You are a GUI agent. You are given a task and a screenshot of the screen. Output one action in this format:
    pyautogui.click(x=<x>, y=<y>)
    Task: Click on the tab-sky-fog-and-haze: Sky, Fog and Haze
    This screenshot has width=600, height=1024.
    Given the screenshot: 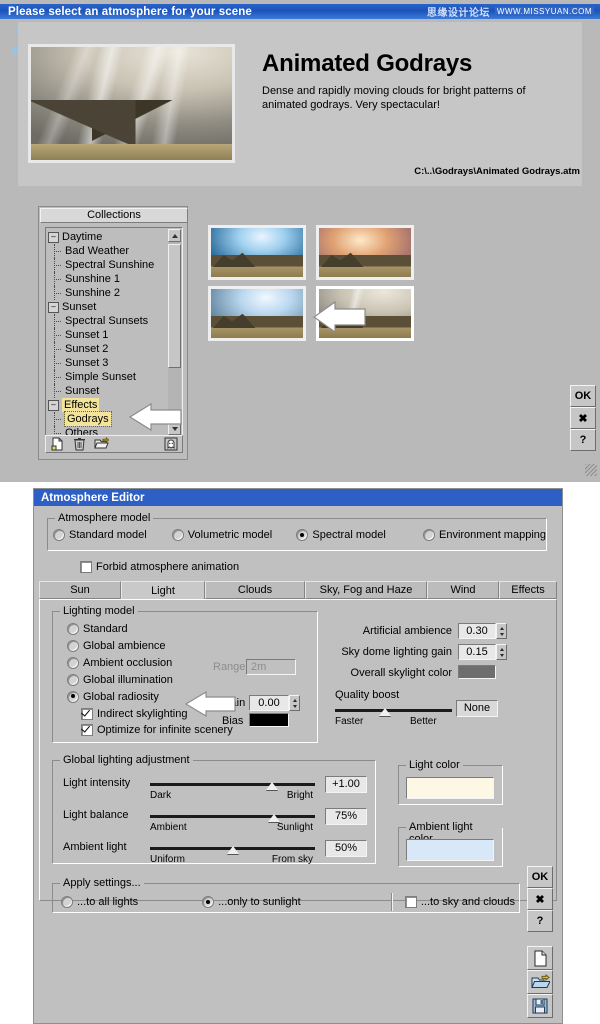 What is the action you would take?
    pyautogui.click(x=366, y=590)
    